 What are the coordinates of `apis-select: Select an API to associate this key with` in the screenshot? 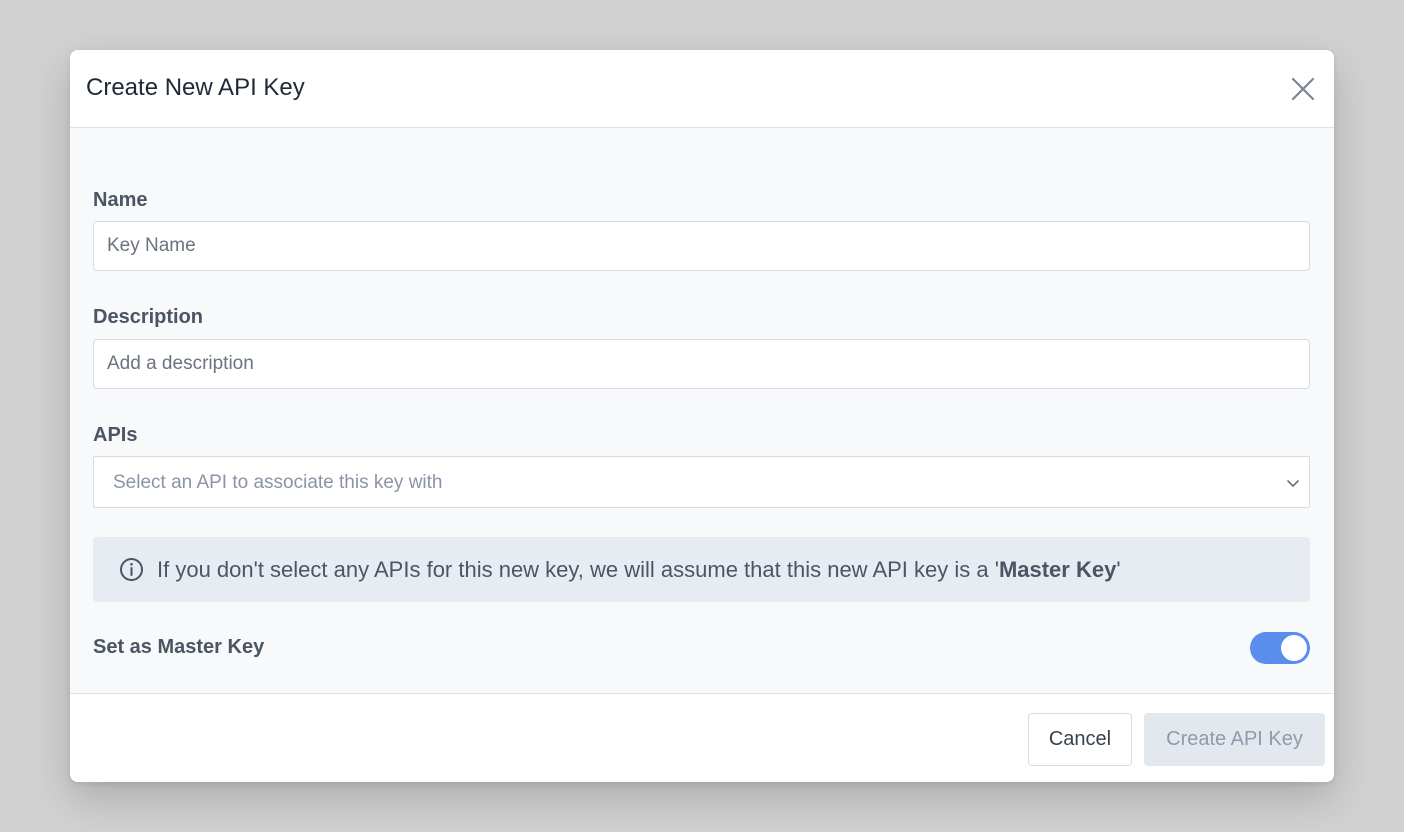 It's located at (701, 482).